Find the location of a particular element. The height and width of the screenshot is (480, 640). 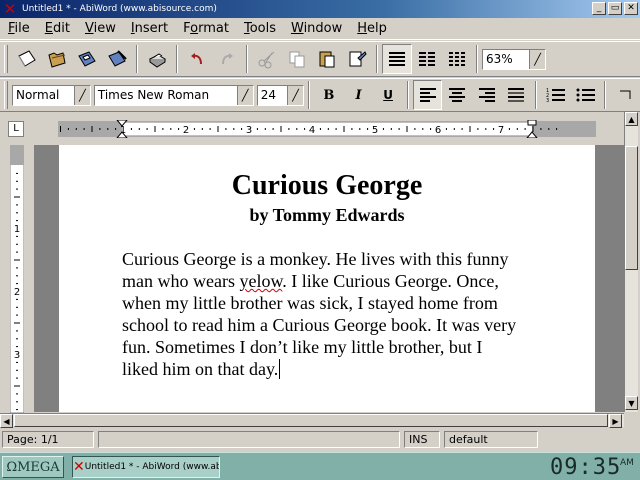

menu-format: Format is located at coordinates (206, 28).